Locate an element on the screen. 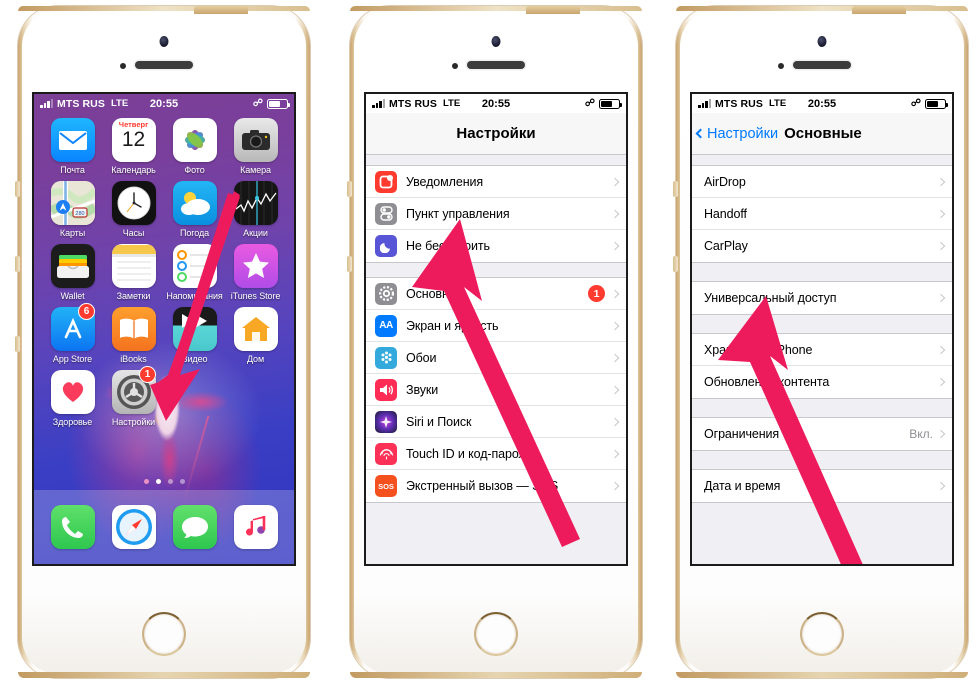  camera-glyph is located at coordinates (255, 140).